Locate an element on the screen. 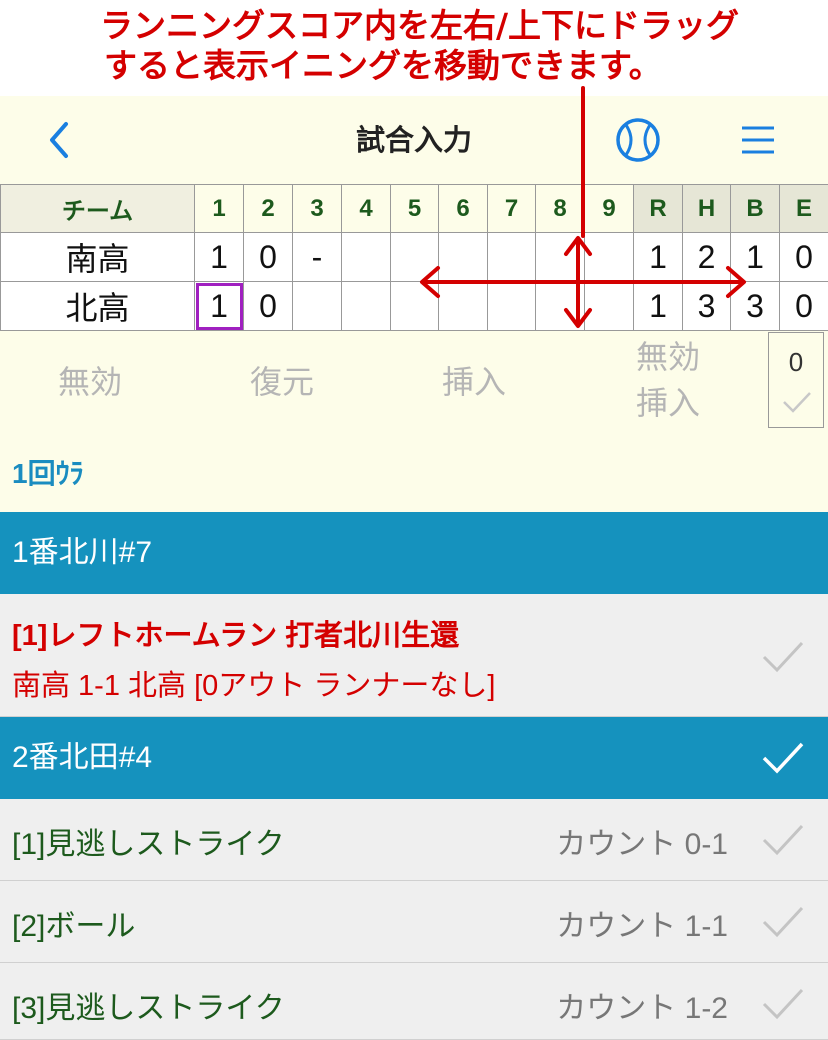 The image size is (828, 1040). play-event-detail: 南高 1-1 北高 [0アウト ランナーなし] is located at coordinates (254, 686).